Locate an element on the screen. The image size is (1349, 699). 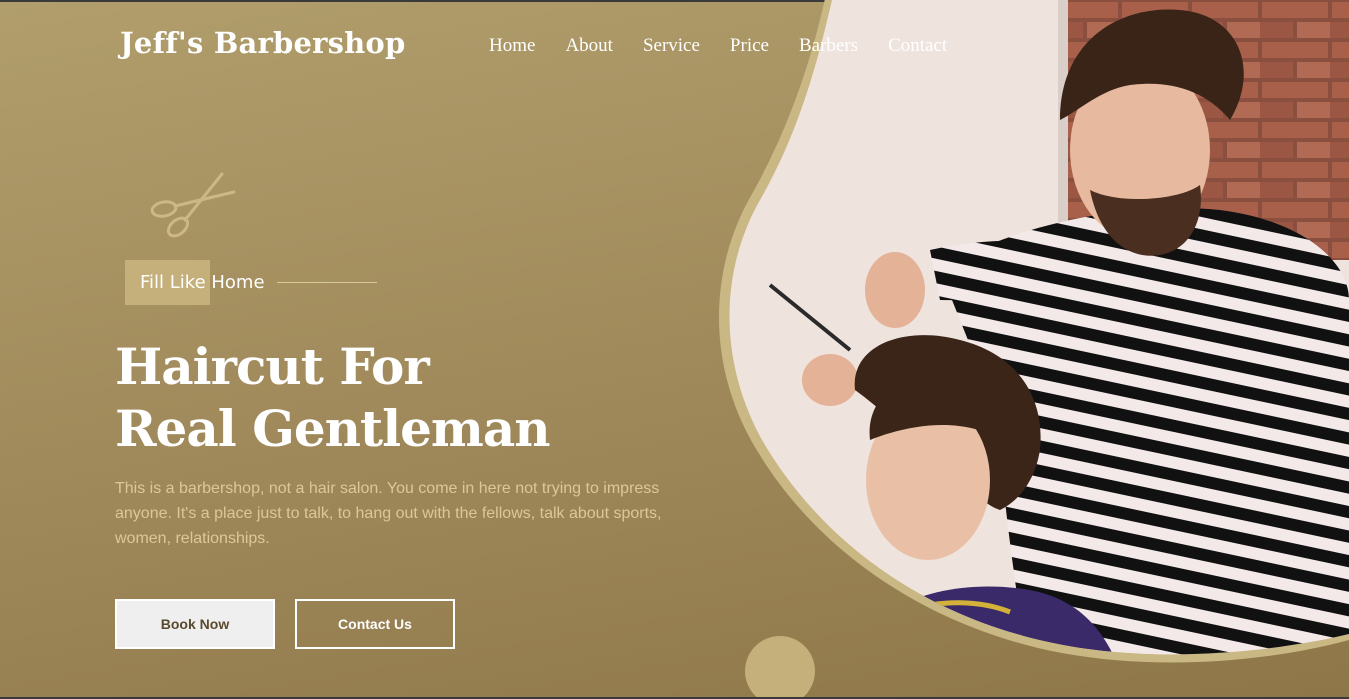
hero-headline: Haircut For Real Gentleman is located at coordinates (333, 398).